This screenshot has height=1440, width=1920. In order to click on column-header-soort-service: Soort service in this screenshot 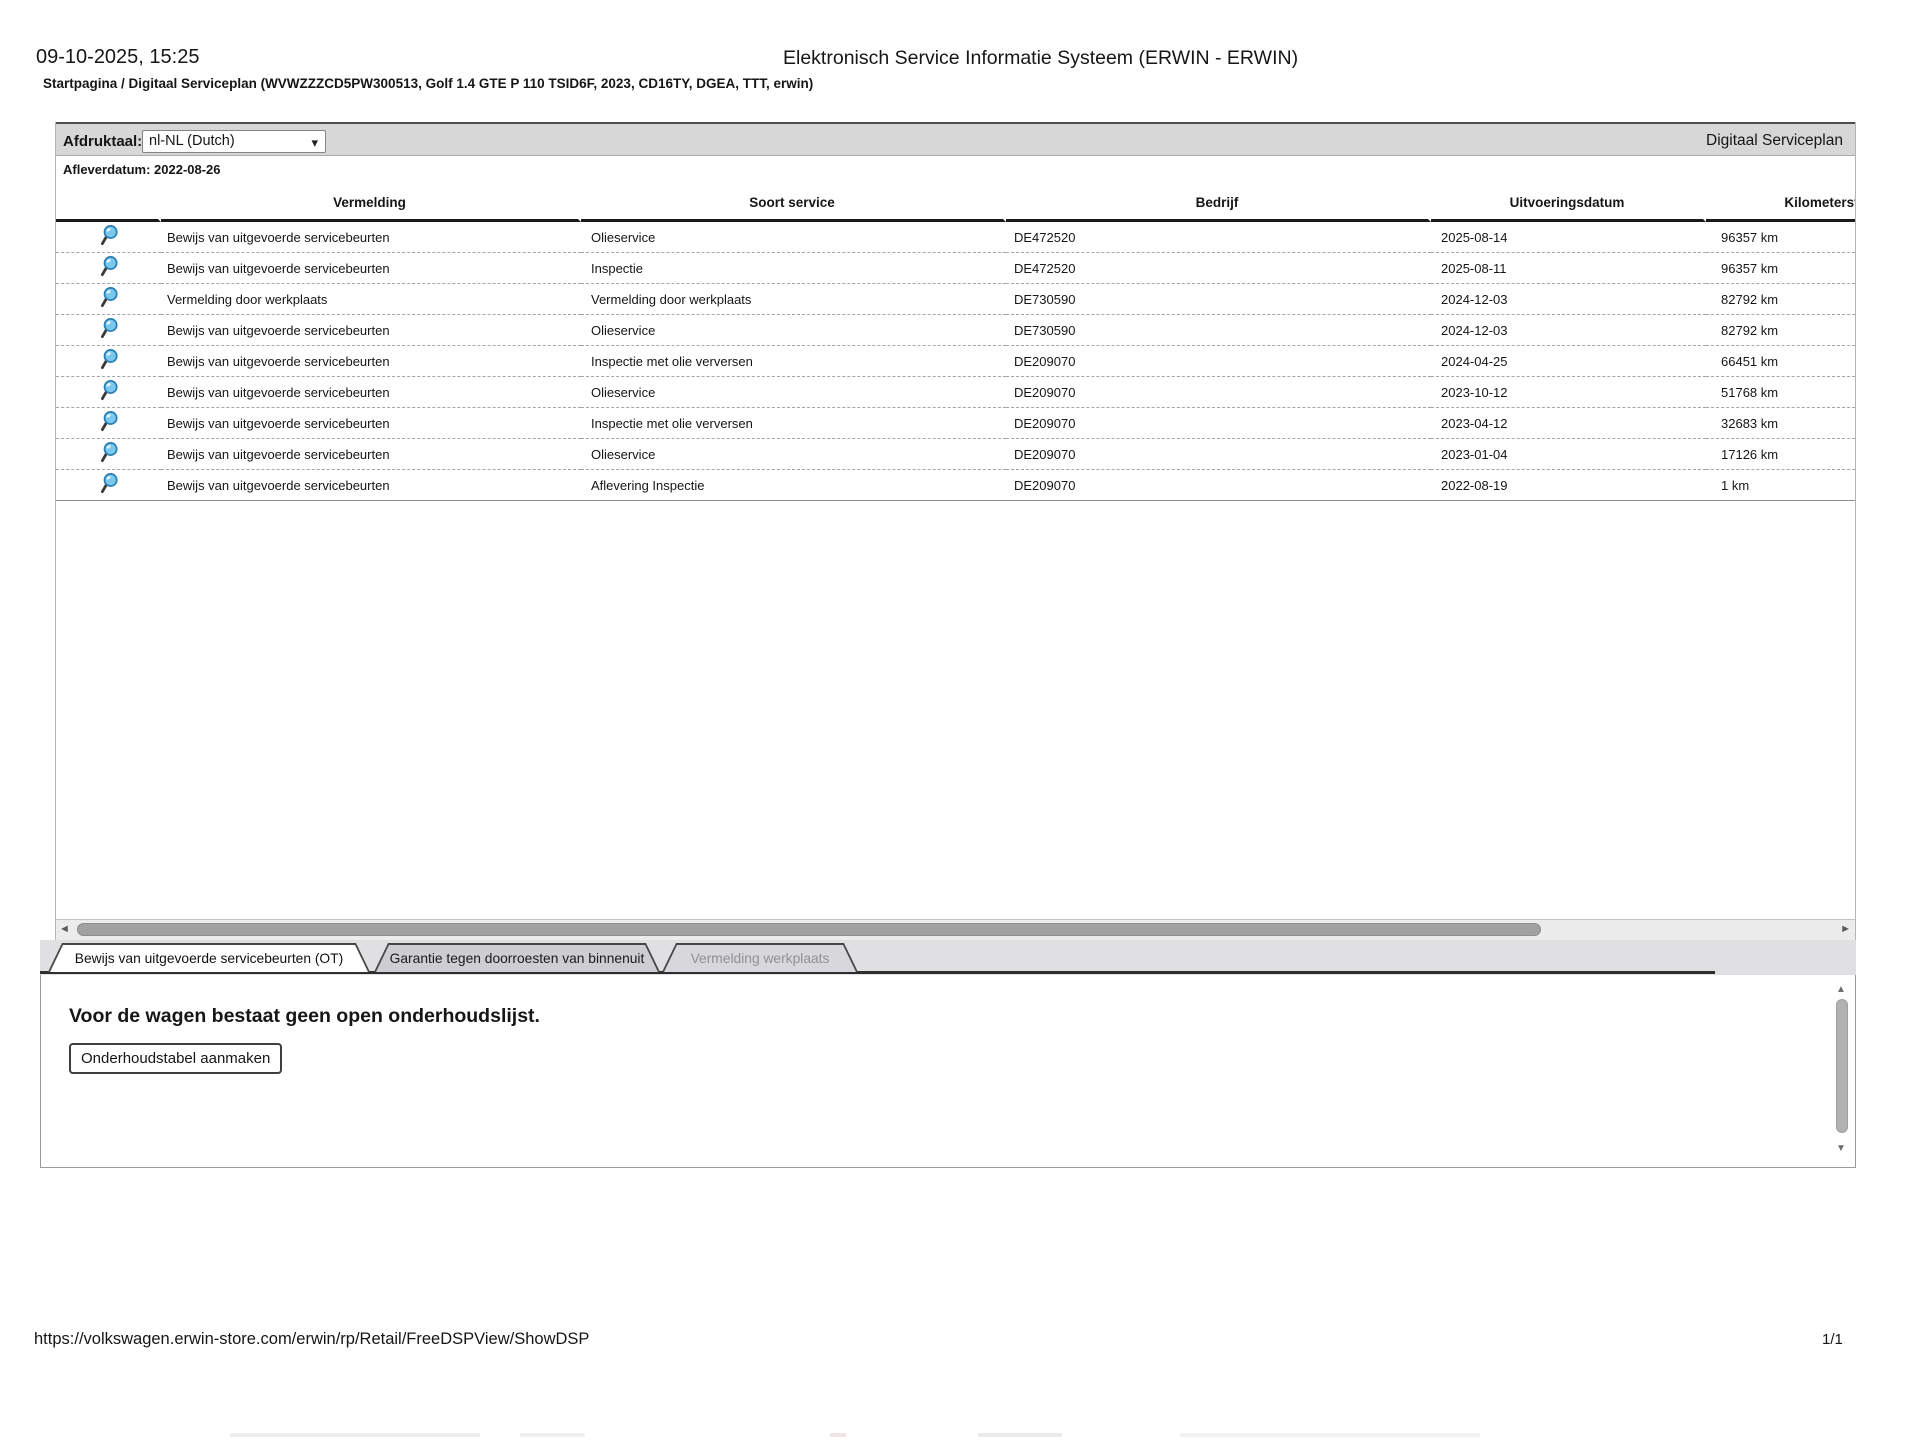, I will do `click(793, 203)`.